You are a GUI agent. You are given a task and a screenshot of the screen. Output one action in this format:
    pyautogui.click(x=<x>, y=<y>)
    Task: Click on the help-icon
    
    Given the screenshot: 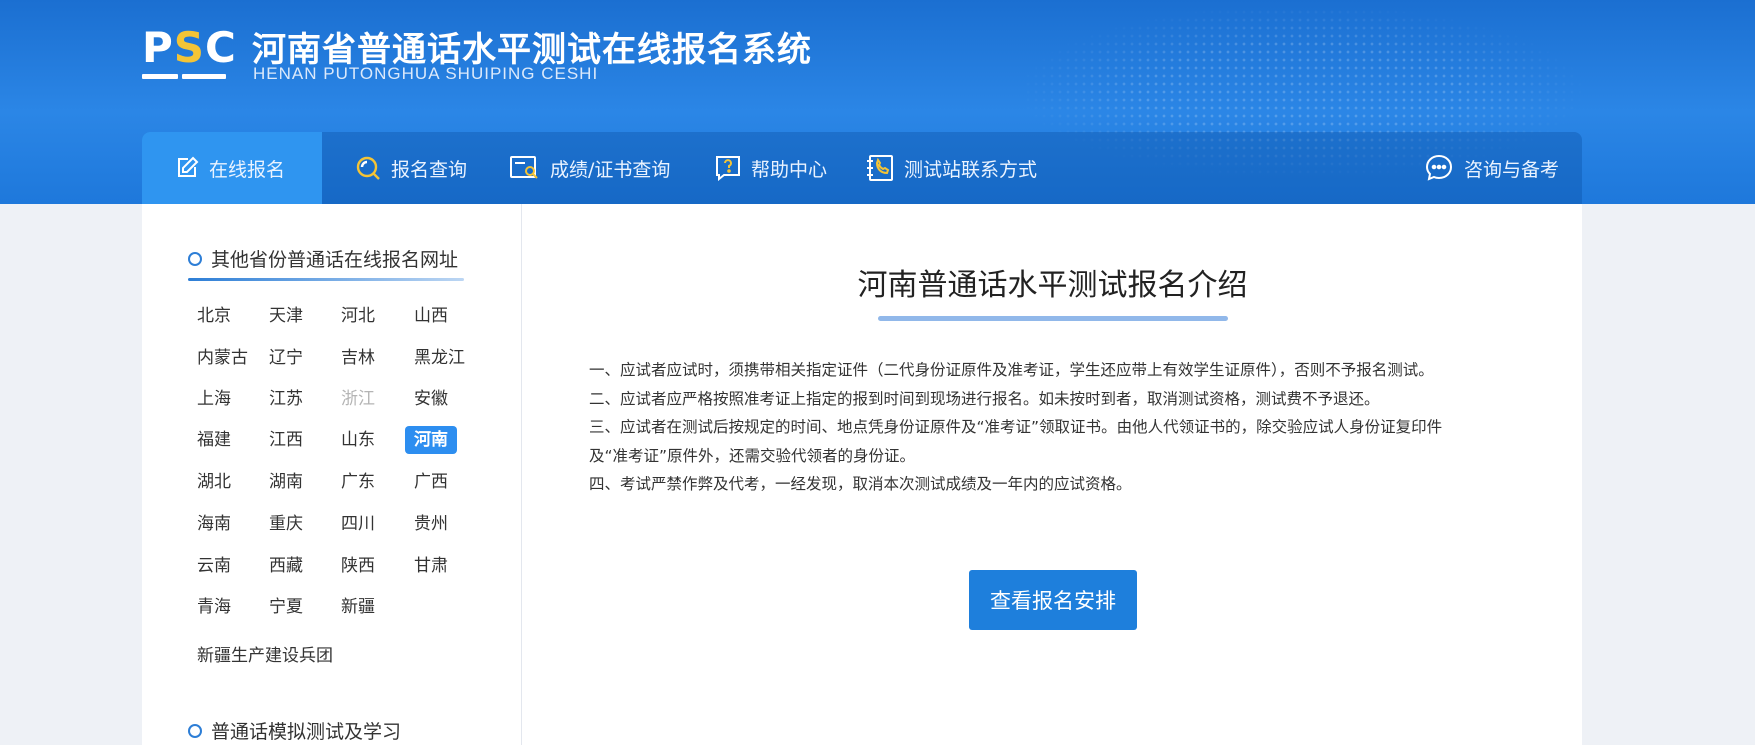 What is the action you would take?
    pyautogui.click(x=728, y=168)
    